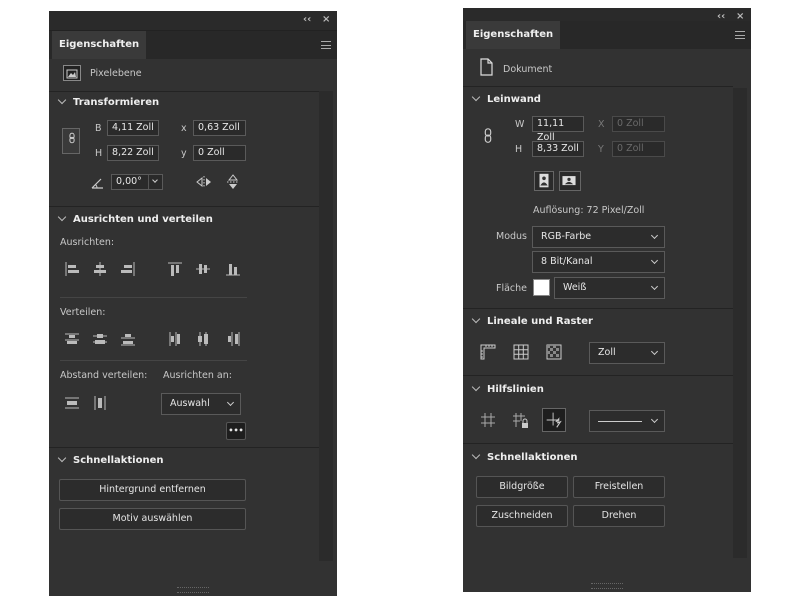 The width and height of the screenshot is (800, 600). I want to click on width-label: B, so click(98, 128).